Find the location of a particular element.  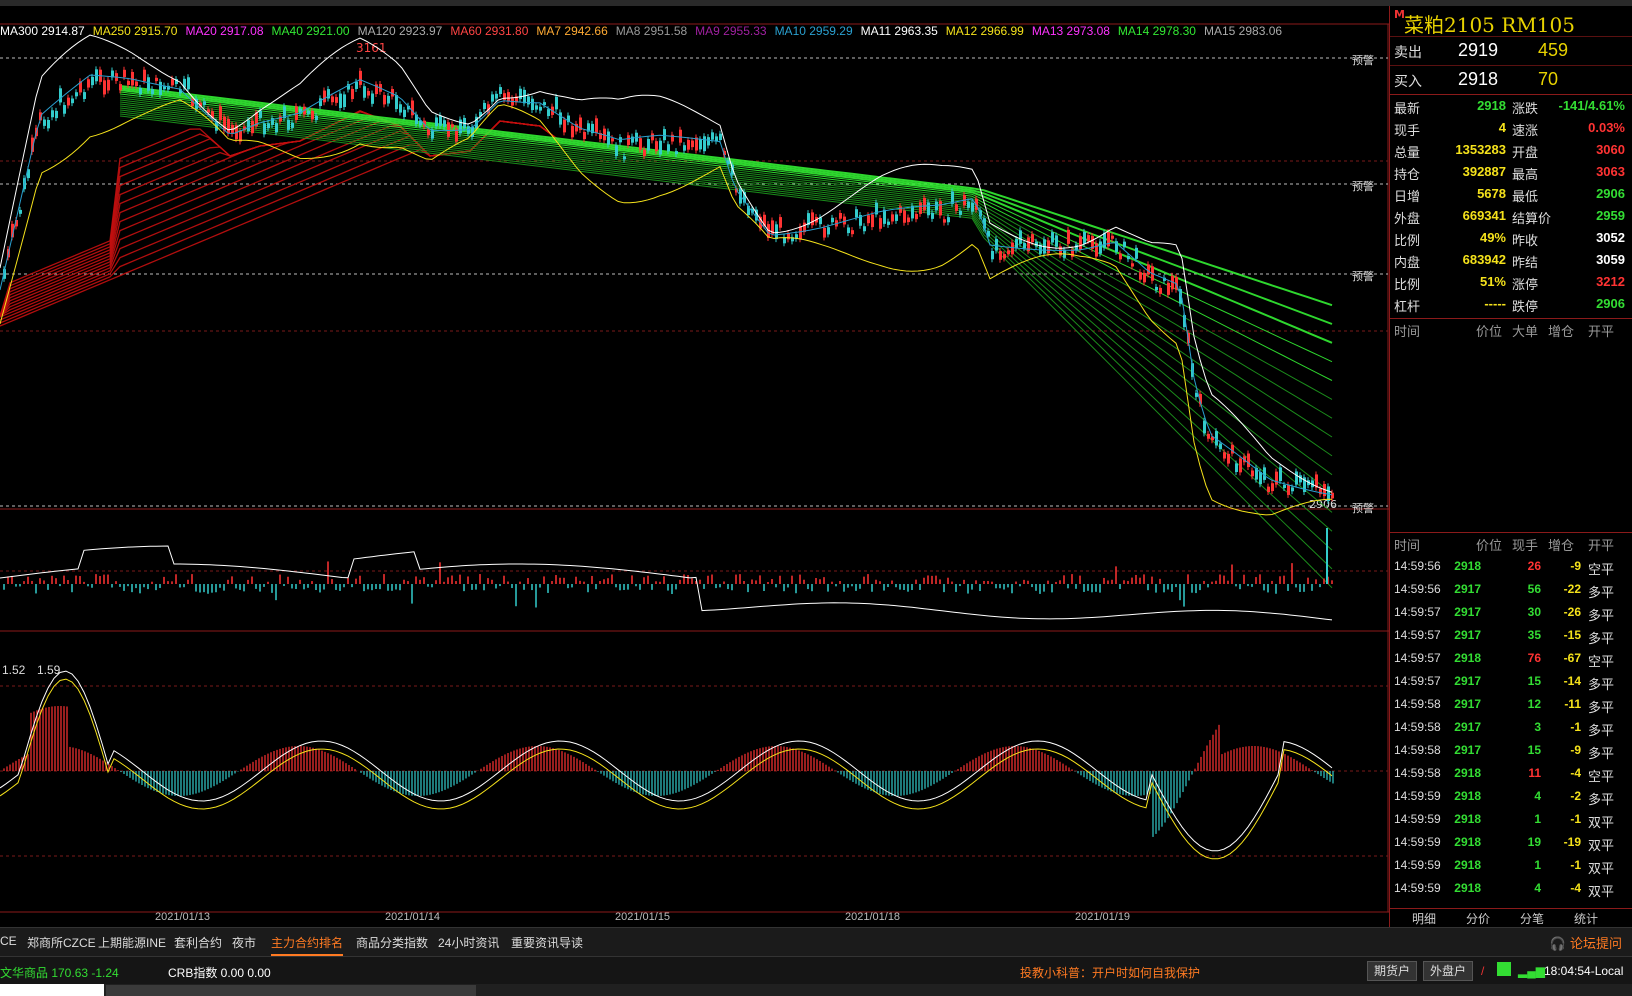

header-price: 价位 is located at coordinates (1489, 331).